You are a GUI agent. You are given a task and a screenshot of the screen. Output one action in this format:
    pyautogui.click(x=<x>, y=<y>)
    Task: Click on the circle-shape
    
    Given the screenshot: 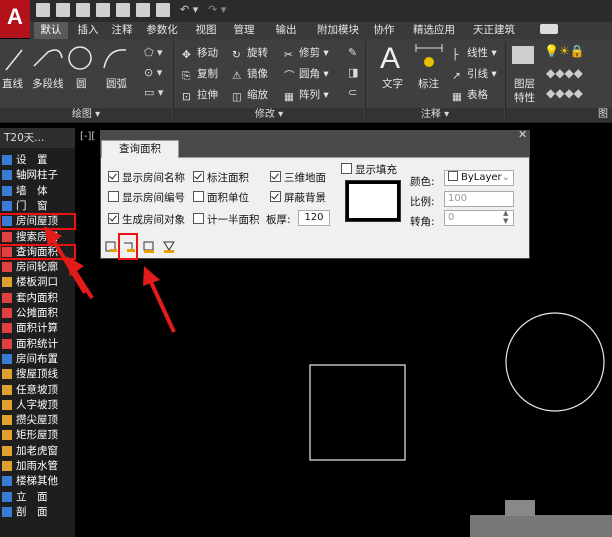 What is the action you would take?
    pyautogui.click(x=555, y=362)
    